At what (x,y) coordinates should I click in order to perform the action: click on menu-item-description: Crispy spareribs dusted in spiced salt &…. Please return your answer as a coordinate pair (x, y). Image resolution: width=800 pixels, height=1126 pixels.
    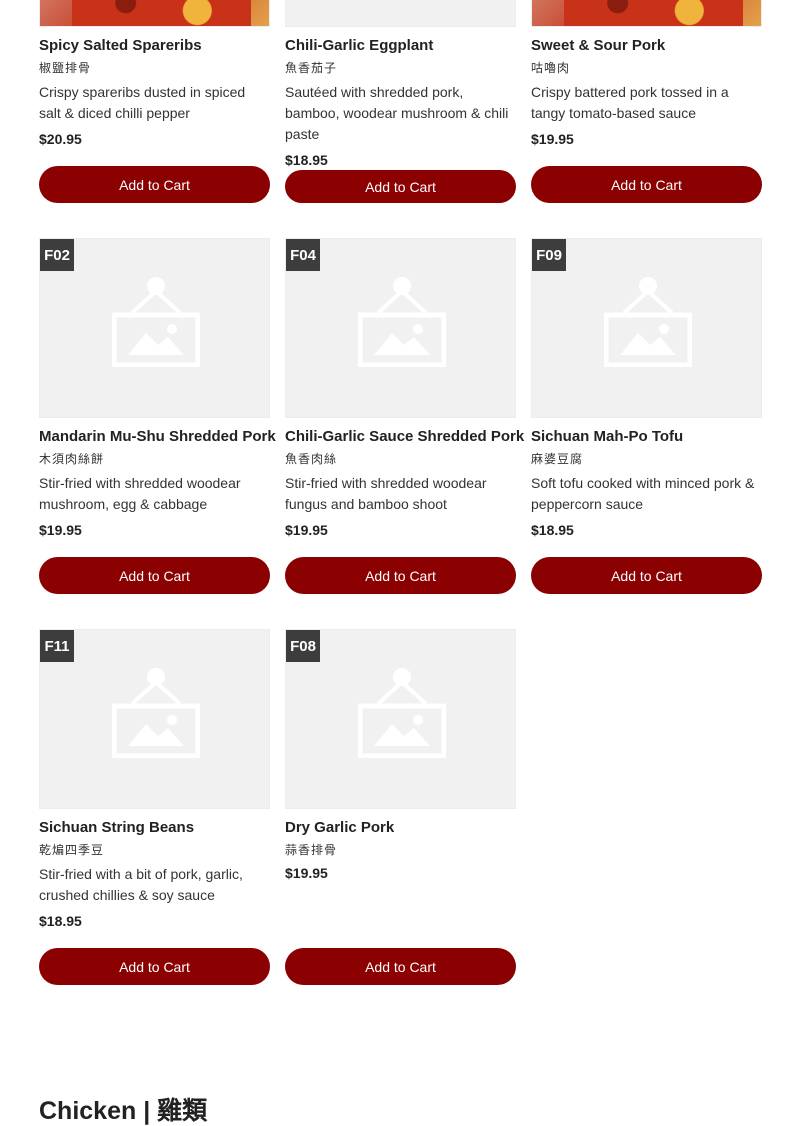
    Looking at the image, I should click on (142, 102).